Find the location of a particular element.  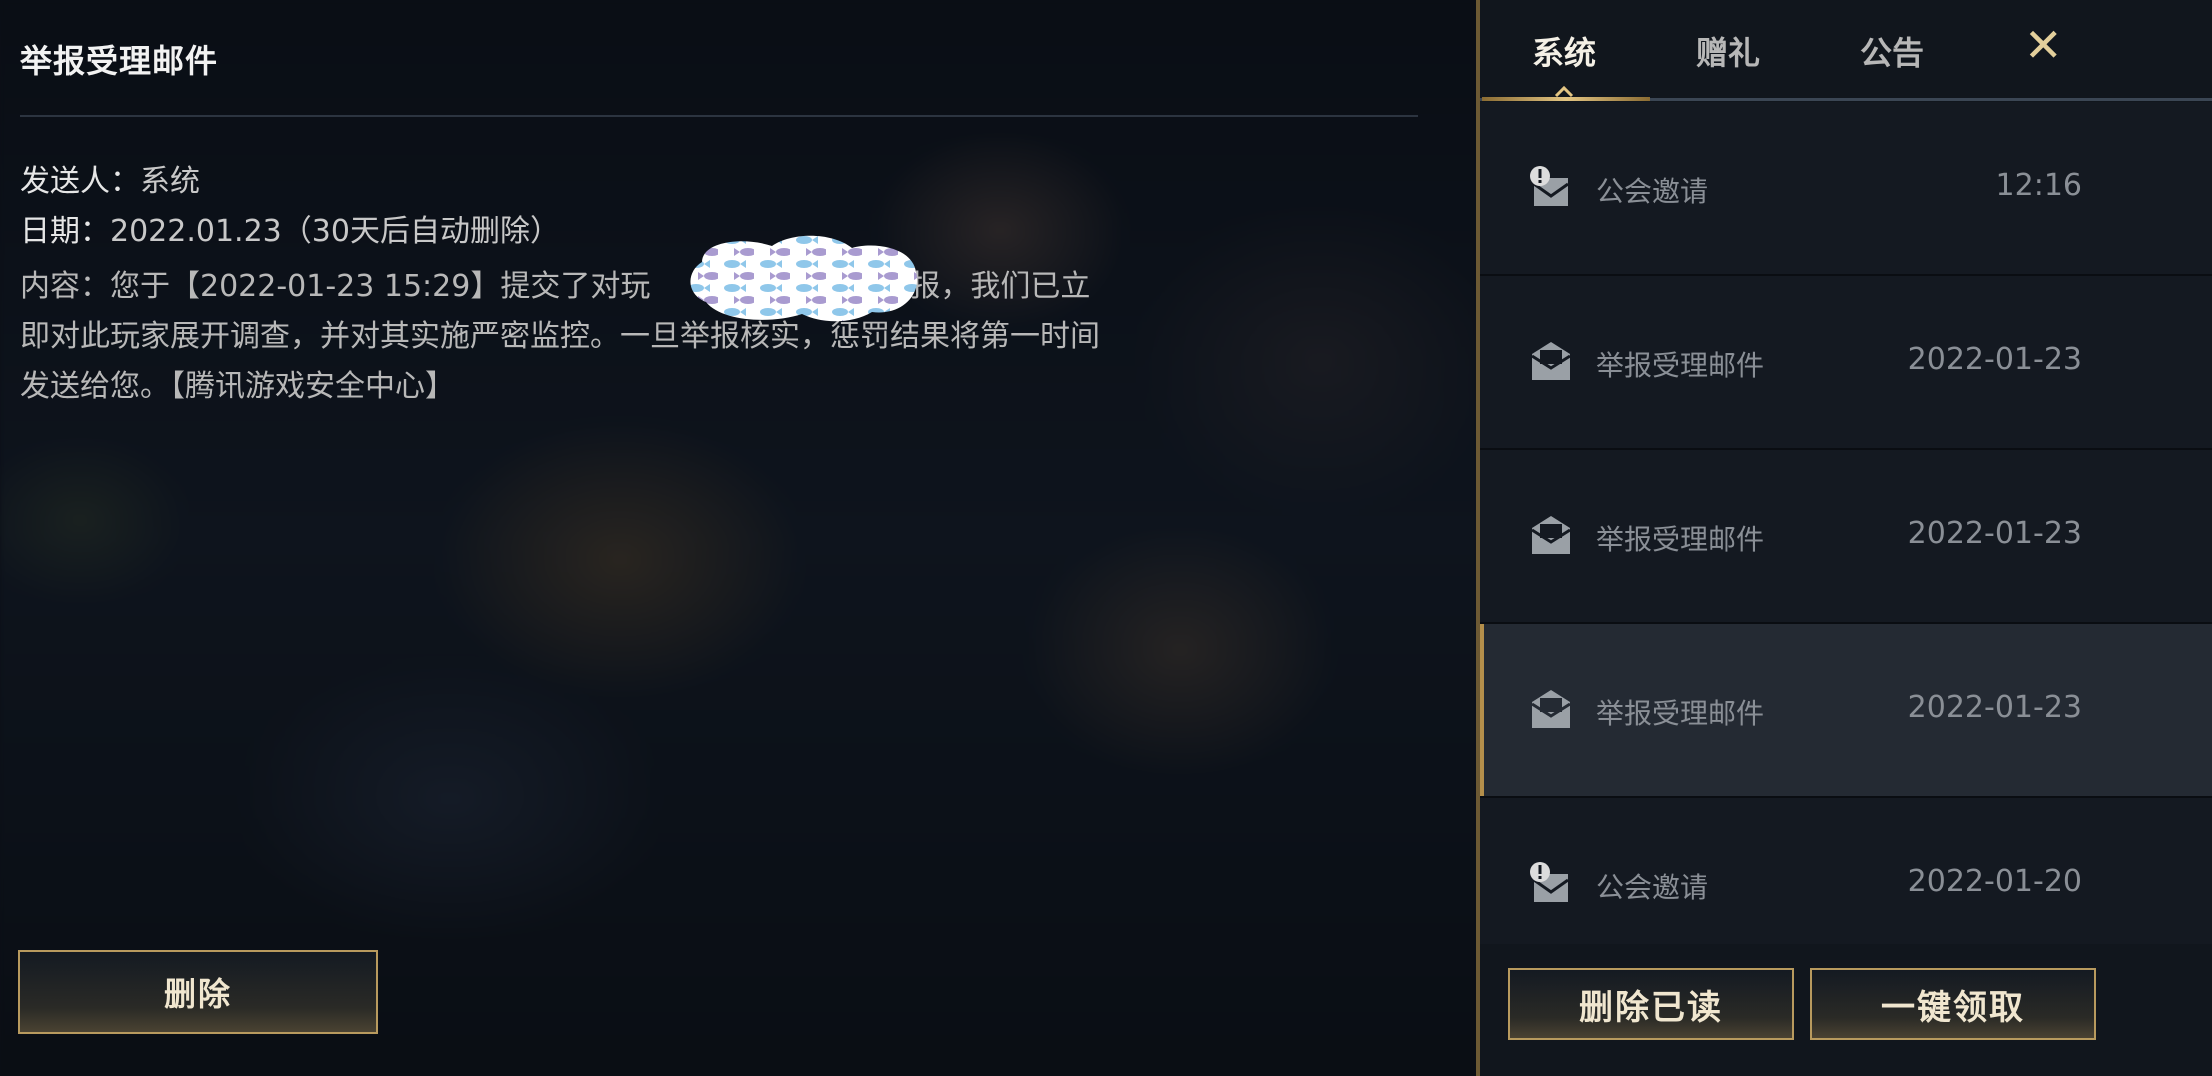

tab-gift: 赠礼 is located at coordinates (1728, 51).